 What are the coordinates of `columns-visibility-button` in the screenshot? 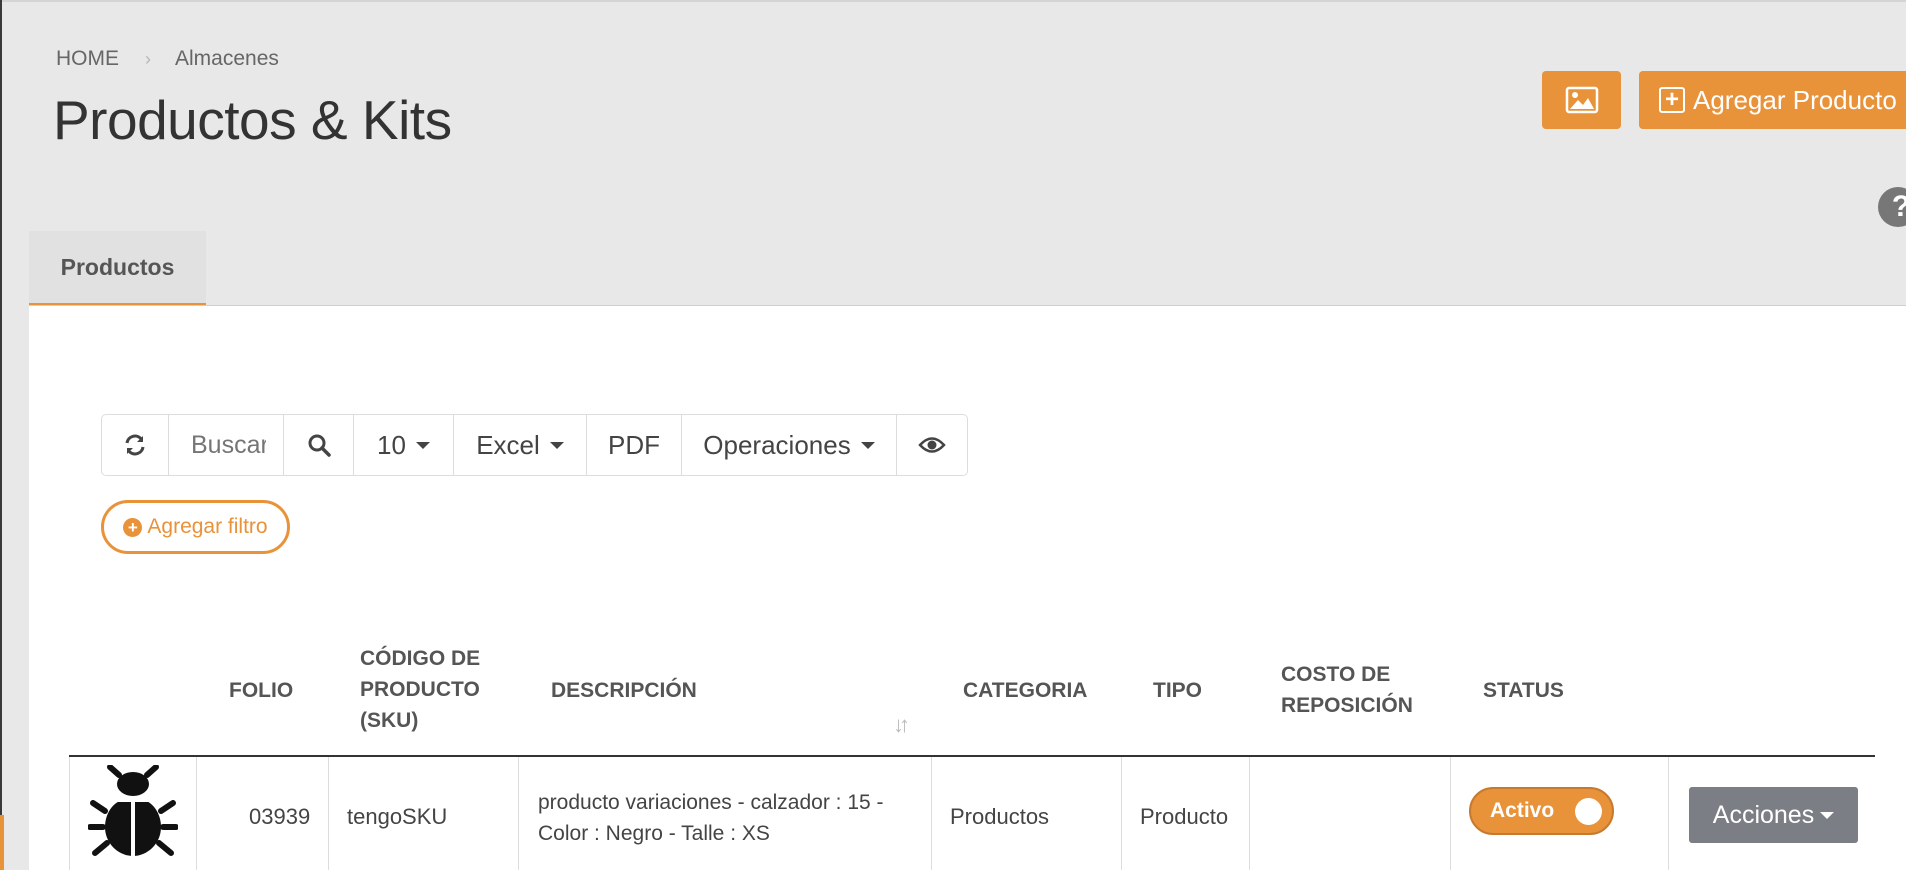 It's located at (932, 445).